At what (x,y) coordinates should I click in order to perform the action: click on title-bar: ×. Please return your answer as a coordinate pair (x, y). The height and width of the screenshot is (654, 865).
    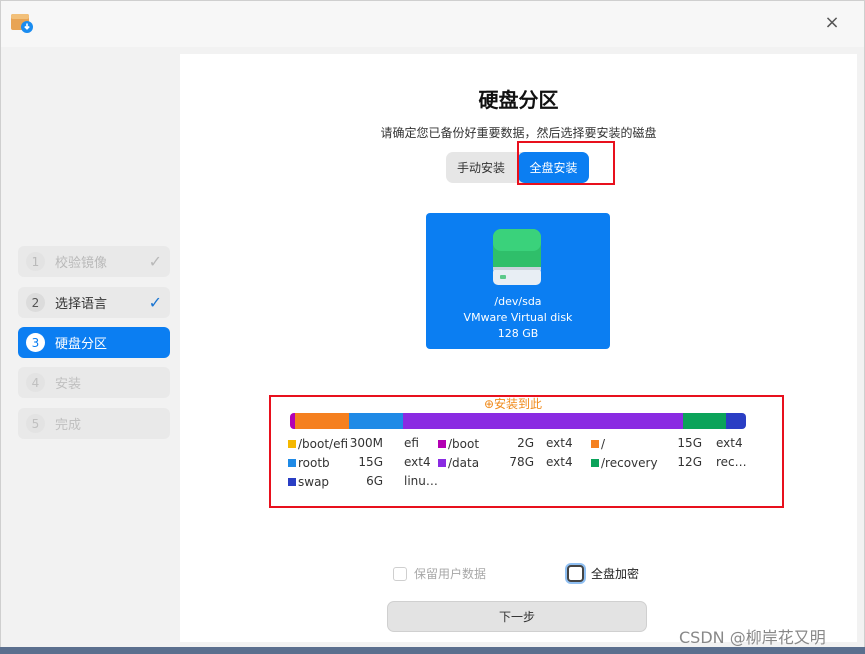
    Looking at the image, I should click on (432, 24).